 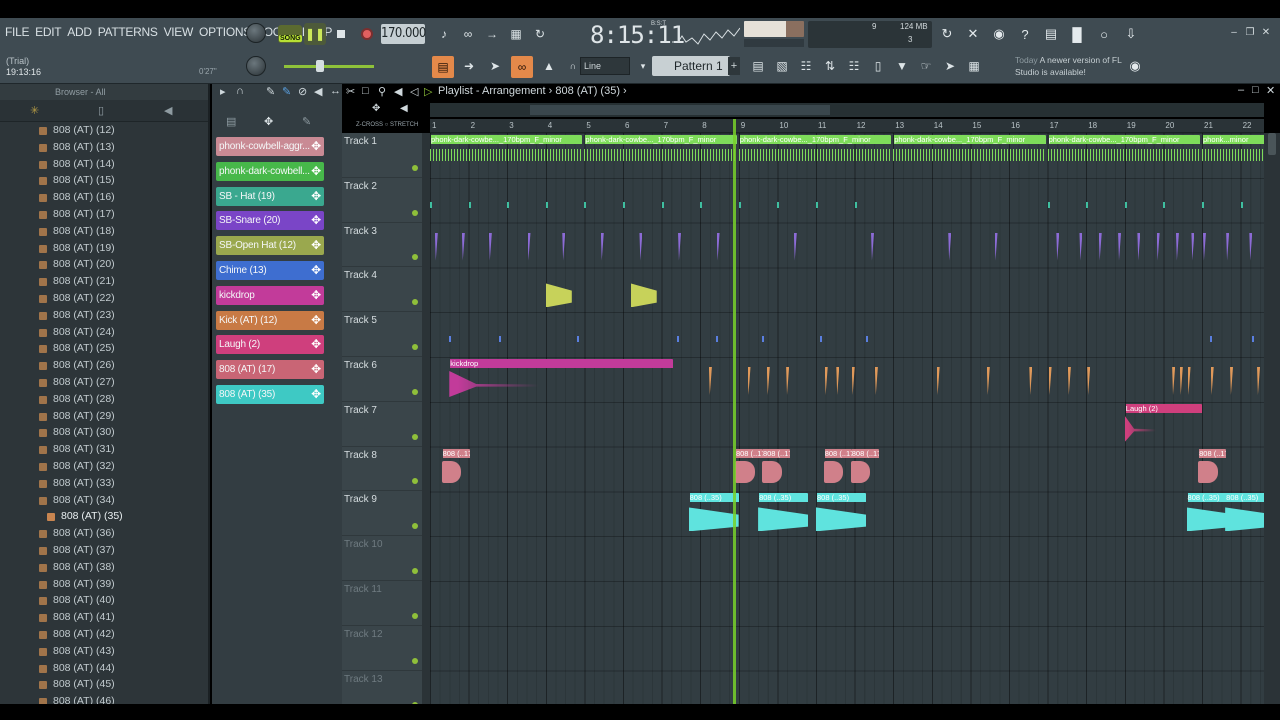 I want to click on chat-icon: ○, so click(x=1104, y=34).